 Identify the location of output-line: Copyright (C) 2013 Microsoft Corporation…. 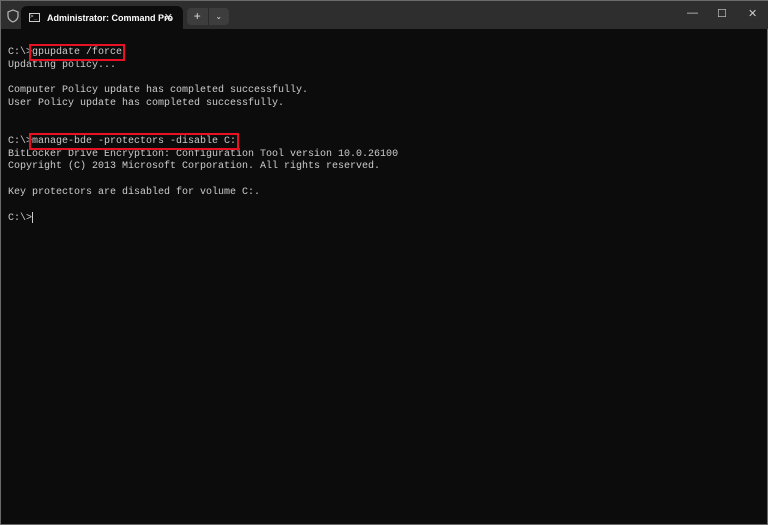
(194, 167).